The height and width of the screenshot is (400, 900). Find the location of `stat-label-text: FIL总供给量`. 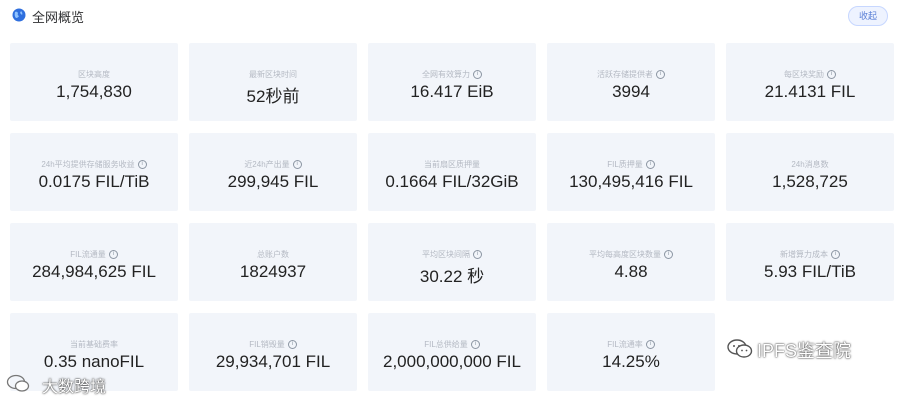

stat-label-text: FIL总供给量 is located at coordinates (446, 344).